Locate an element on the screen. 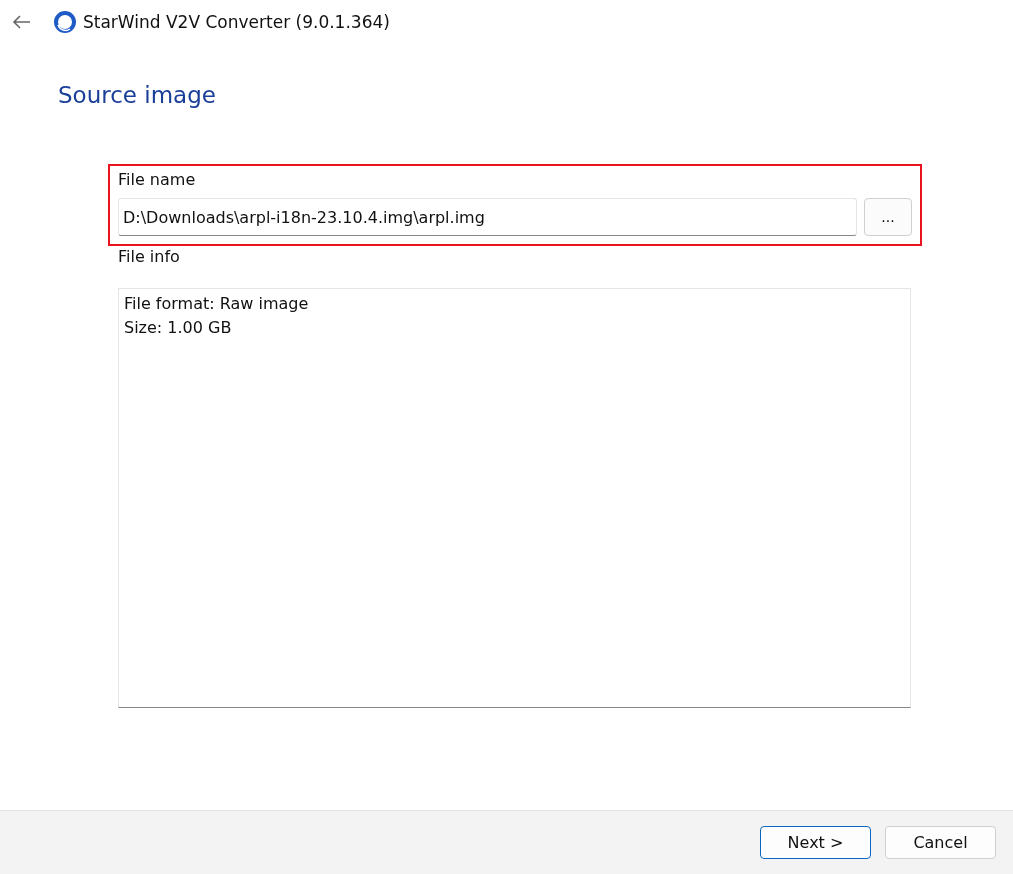 The image size is (1013, 874). file-name-label: File name is located at coordinates (157, 180).